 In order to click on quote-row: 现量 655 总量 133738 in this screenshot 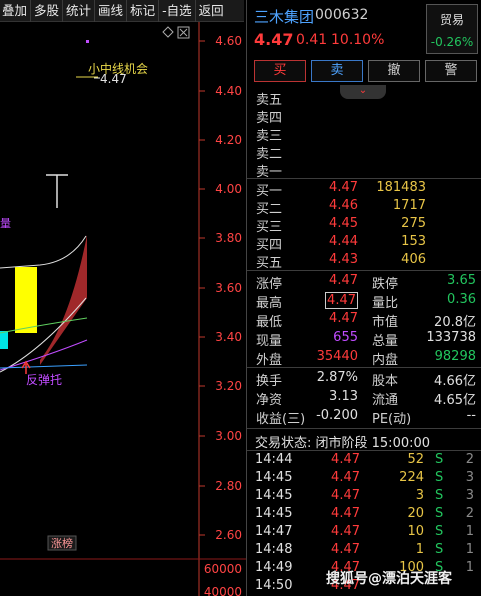, I will do `click(366, 340)`.